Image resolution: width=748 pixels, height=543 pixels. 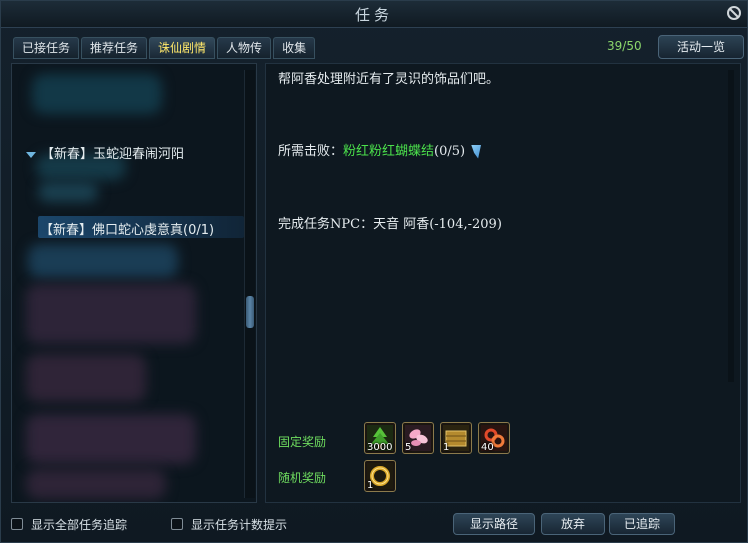 I want to click on window-title: 任务, so click(x=373, y=15).